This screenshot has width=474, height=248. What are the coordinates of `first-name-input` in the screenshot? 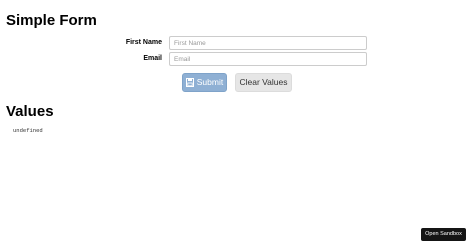 It's located at (268, 43).